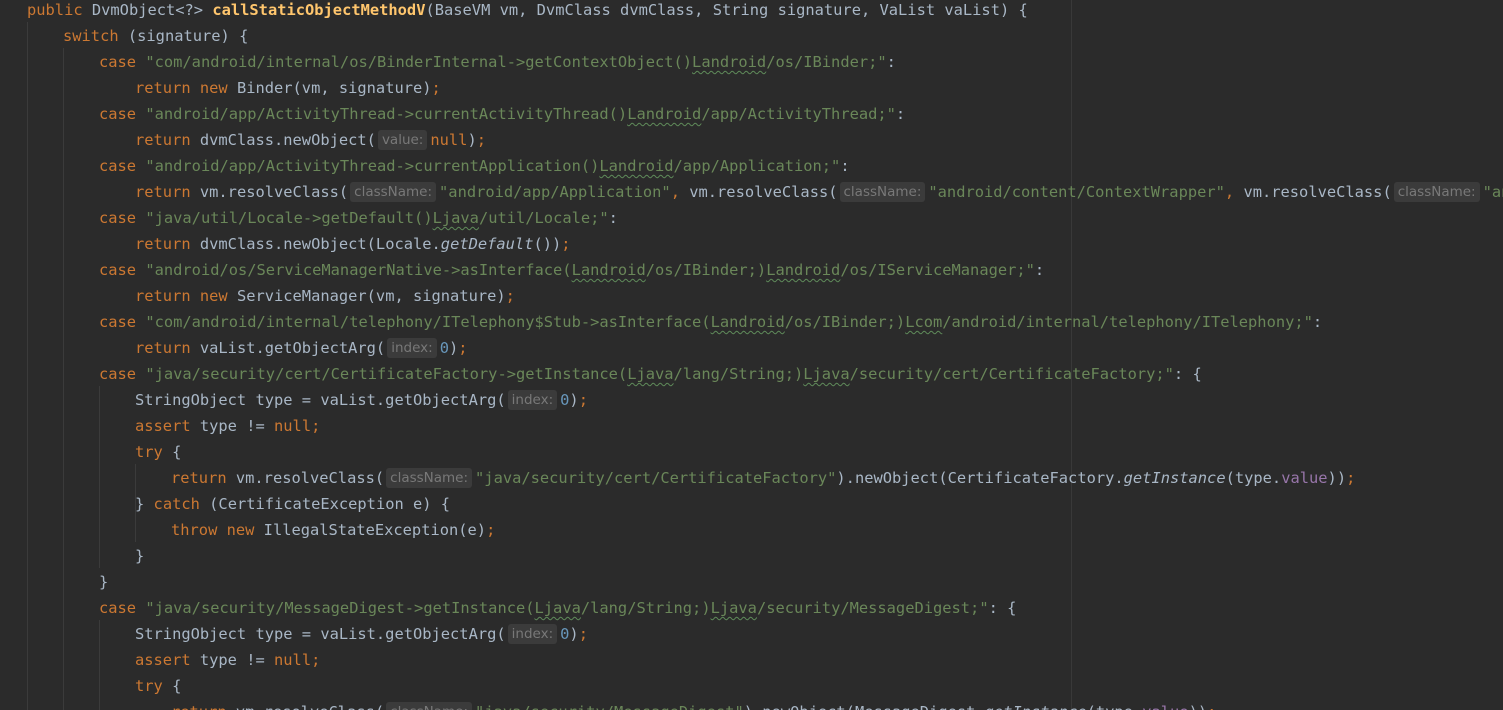 This screenshot has height=710, width=1503. I want to click on code-token: StringObject type = vaList.getObjectArg(, so click(320, 634).